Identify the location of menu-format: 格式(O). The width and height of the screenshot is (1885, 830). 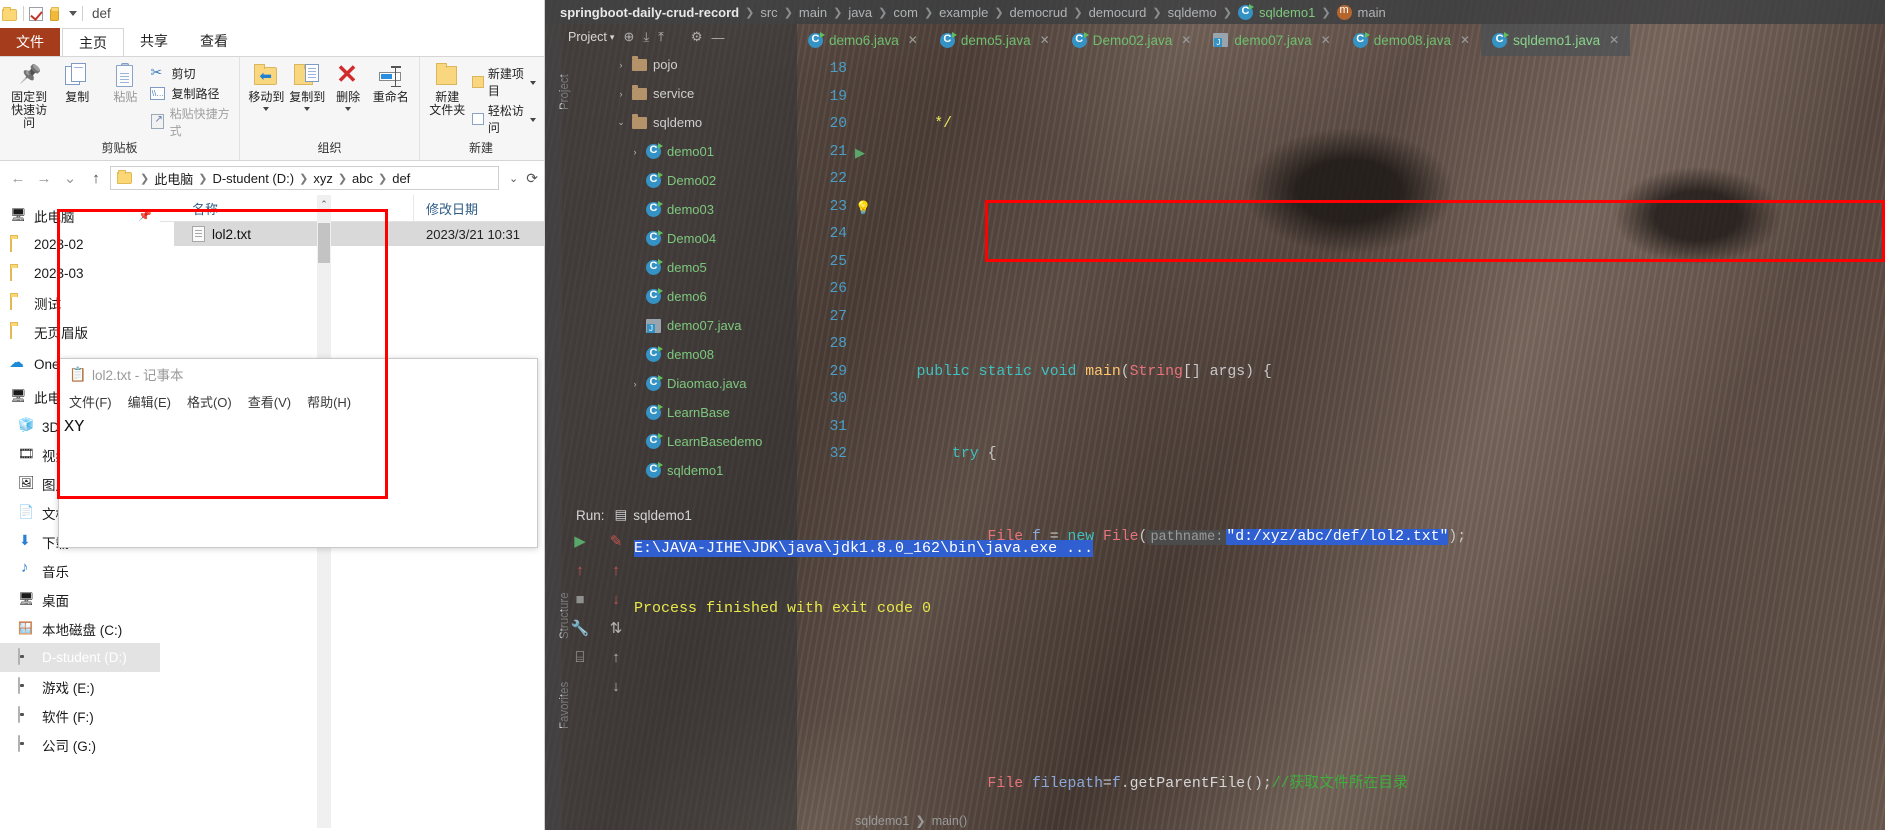
(209, 401).